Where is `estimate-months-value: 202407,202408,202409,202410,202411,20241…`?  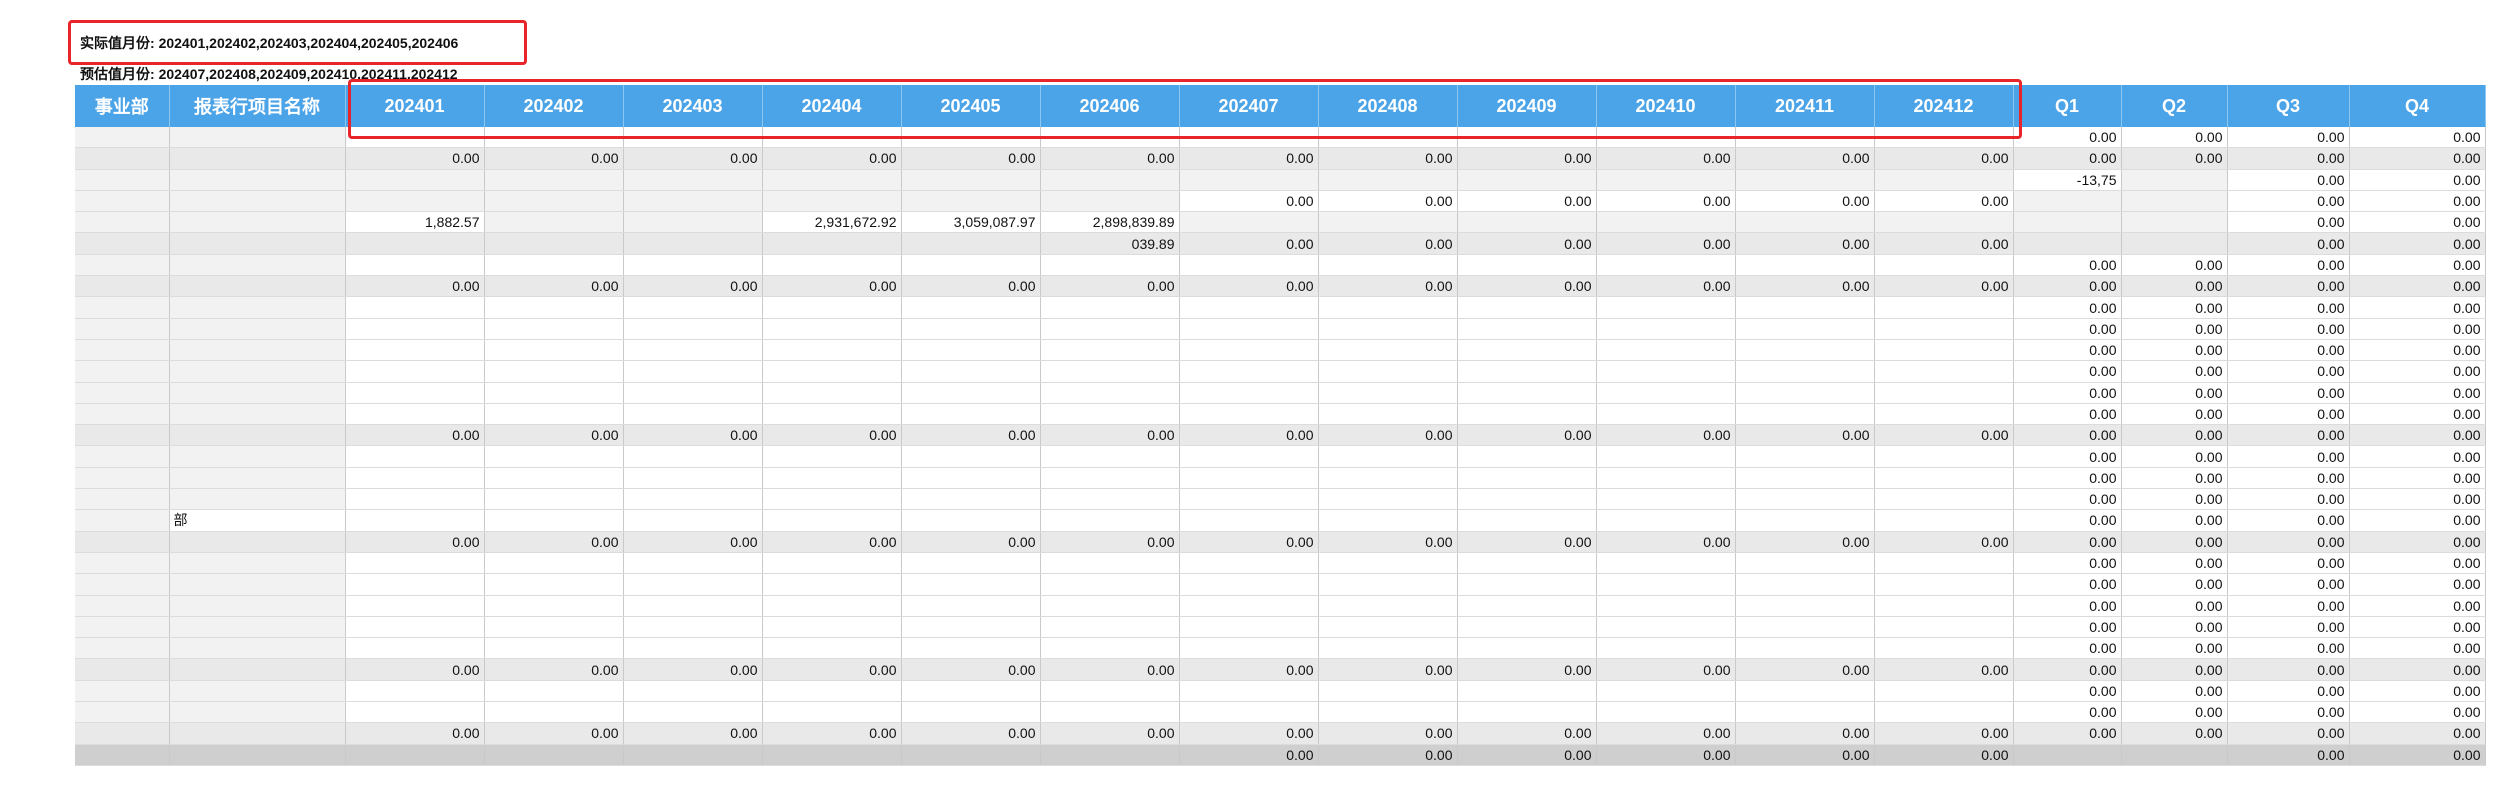 estimate-months-value: 202407,202408,202409,202410,202411,20241… is located at coordinates (308, 74).